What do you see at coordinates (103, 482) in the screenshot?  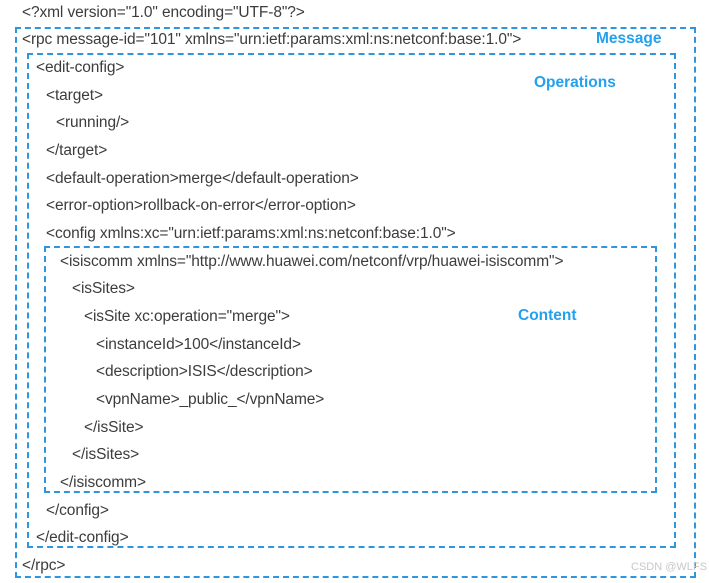 I see `code-line-isiscomm-close: </isiscomm>` at bounding box center [103, 482].